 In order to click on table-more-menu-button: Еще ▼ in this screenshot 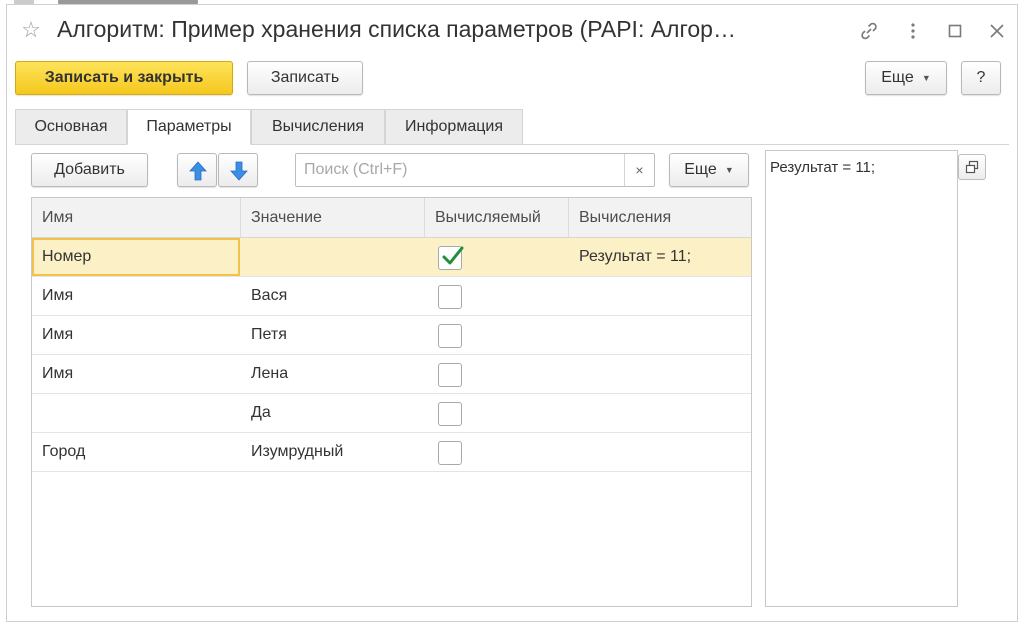, I will do `click(709, 170)`.